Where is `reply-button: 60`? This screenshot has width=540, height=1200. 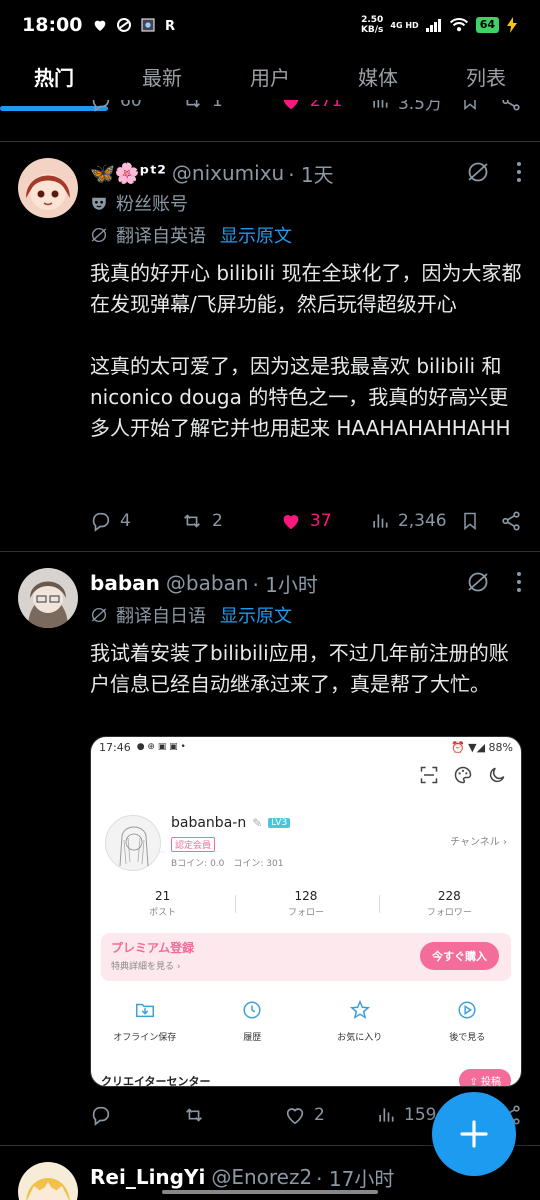 reply-button: 60 is located at coordinates (135, 106).